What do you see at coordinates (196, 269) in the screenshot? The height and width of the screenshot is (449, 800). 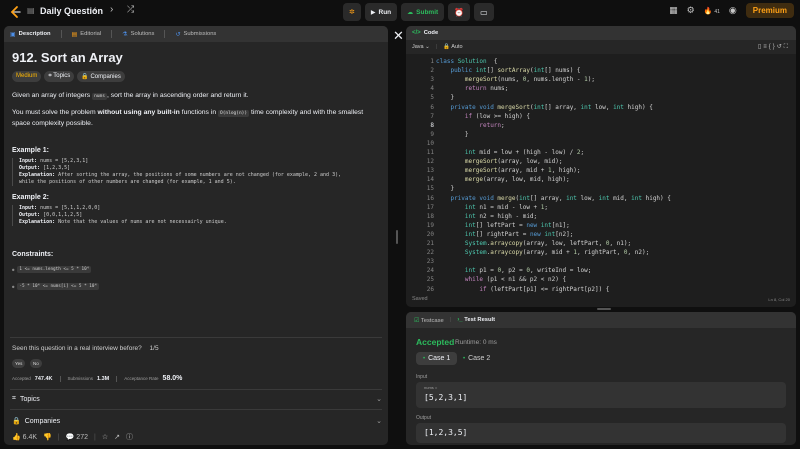 I see `constraint-item: ● 1 <= nums.length <= 5 * 10⁴` at bounding box center [196, 269].